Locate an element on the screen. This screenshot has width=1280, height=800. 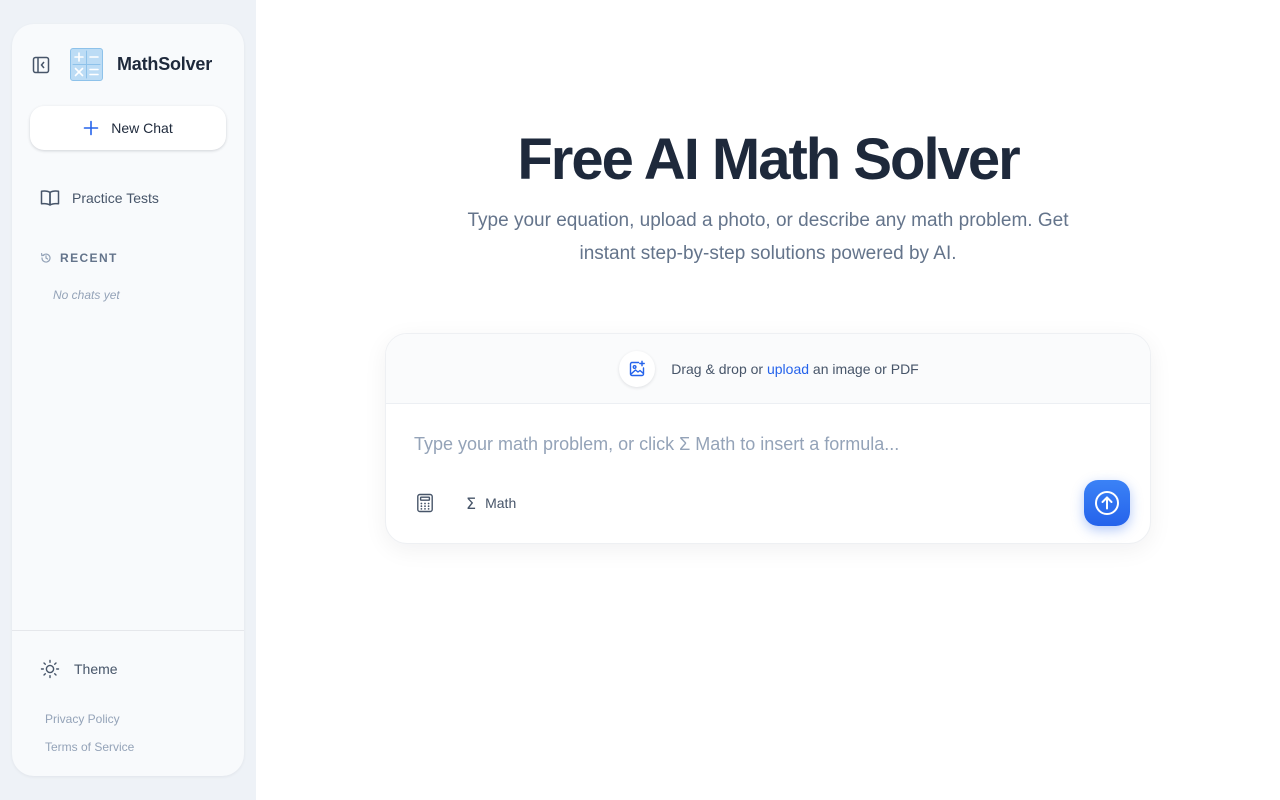
book-open-icon is located at coordinates (50, 198).